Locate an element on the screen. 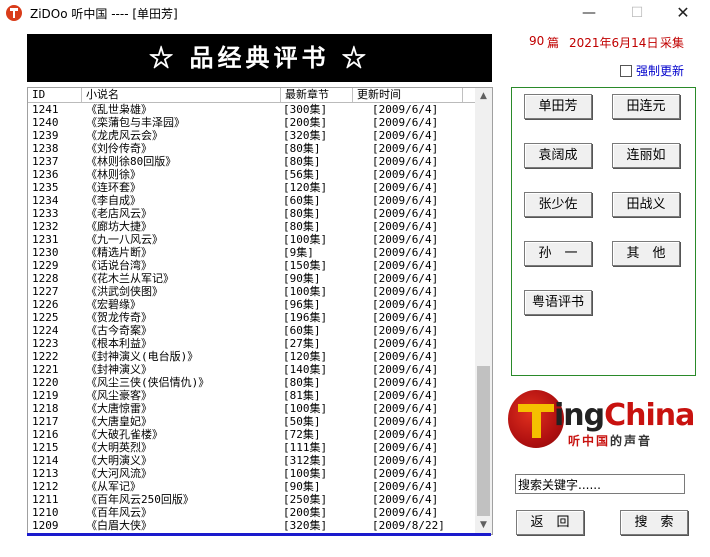 The height and width of the screenshot is (557, 710). row-id: 1233 is located at coordinates (45, 213).